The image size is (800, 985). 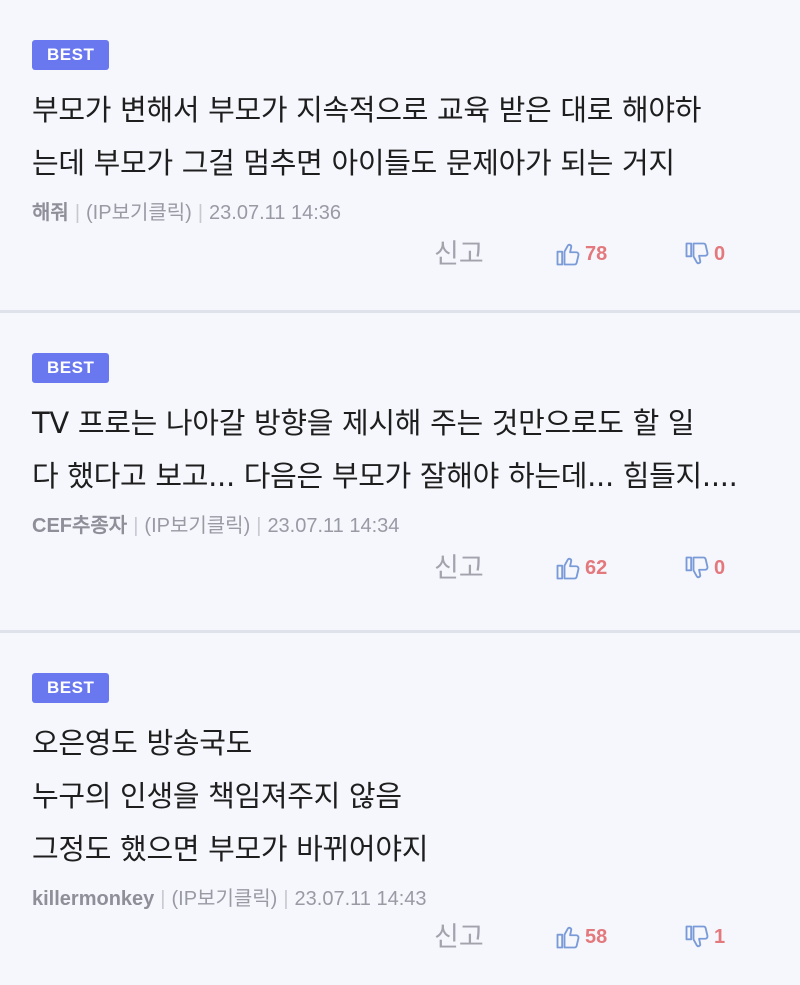 I want to click on like-count: 62, so click(x=596, y=567).